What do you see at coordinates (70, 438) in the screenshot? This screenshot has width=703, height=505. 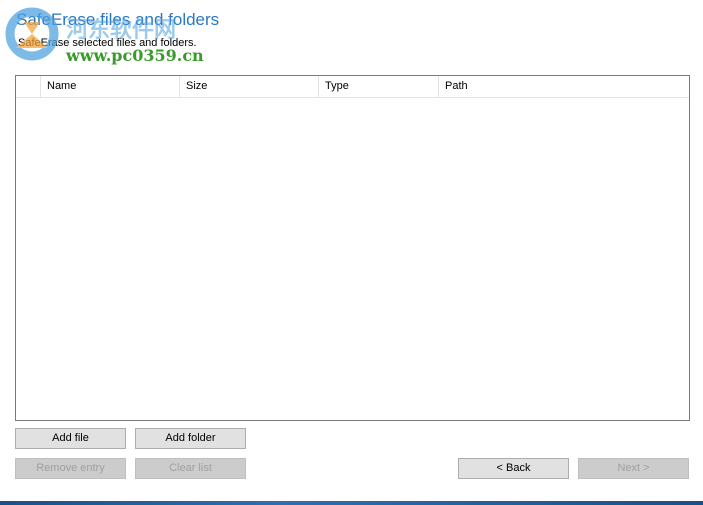 I see `add-file-button: Add file` at bounding box center [70, 438].